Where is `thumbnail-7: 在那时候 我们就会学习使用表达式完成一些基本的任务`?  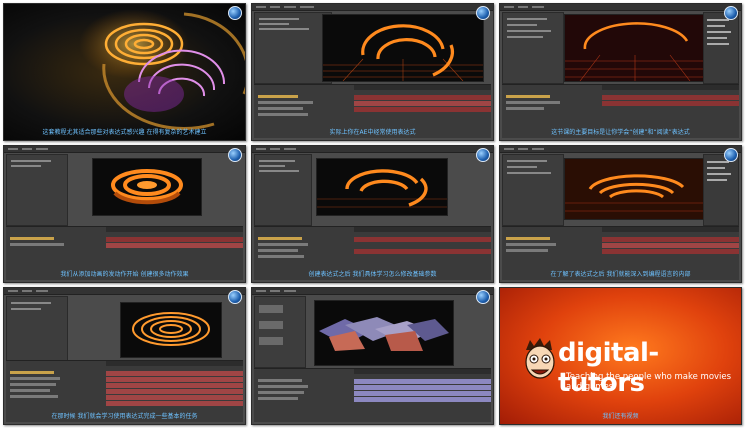
thumbnail-7: 在那时候 我们就会学习使用表达式完成一些基本的任务 is located at coordinates (124, 356).